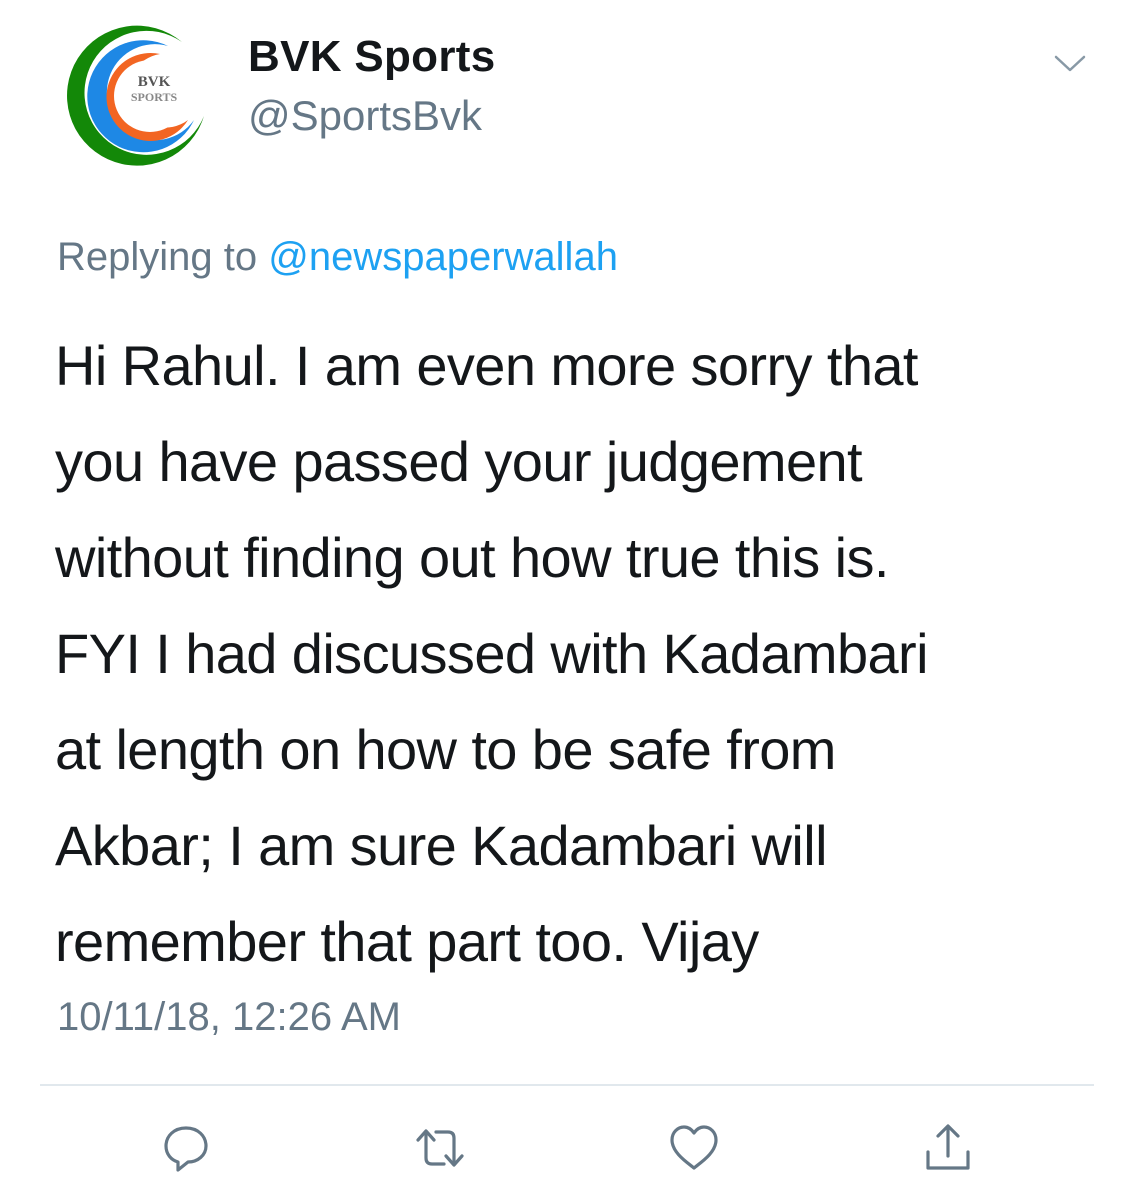 Image resolution: width=1136 pixels, height=1200 pixels. What do you see at coordinates (229, 1017) in the screenshot?
I see `tweet-timestamp: 10/11/18, 12:26 AM` at bounding box center [229, 1017].